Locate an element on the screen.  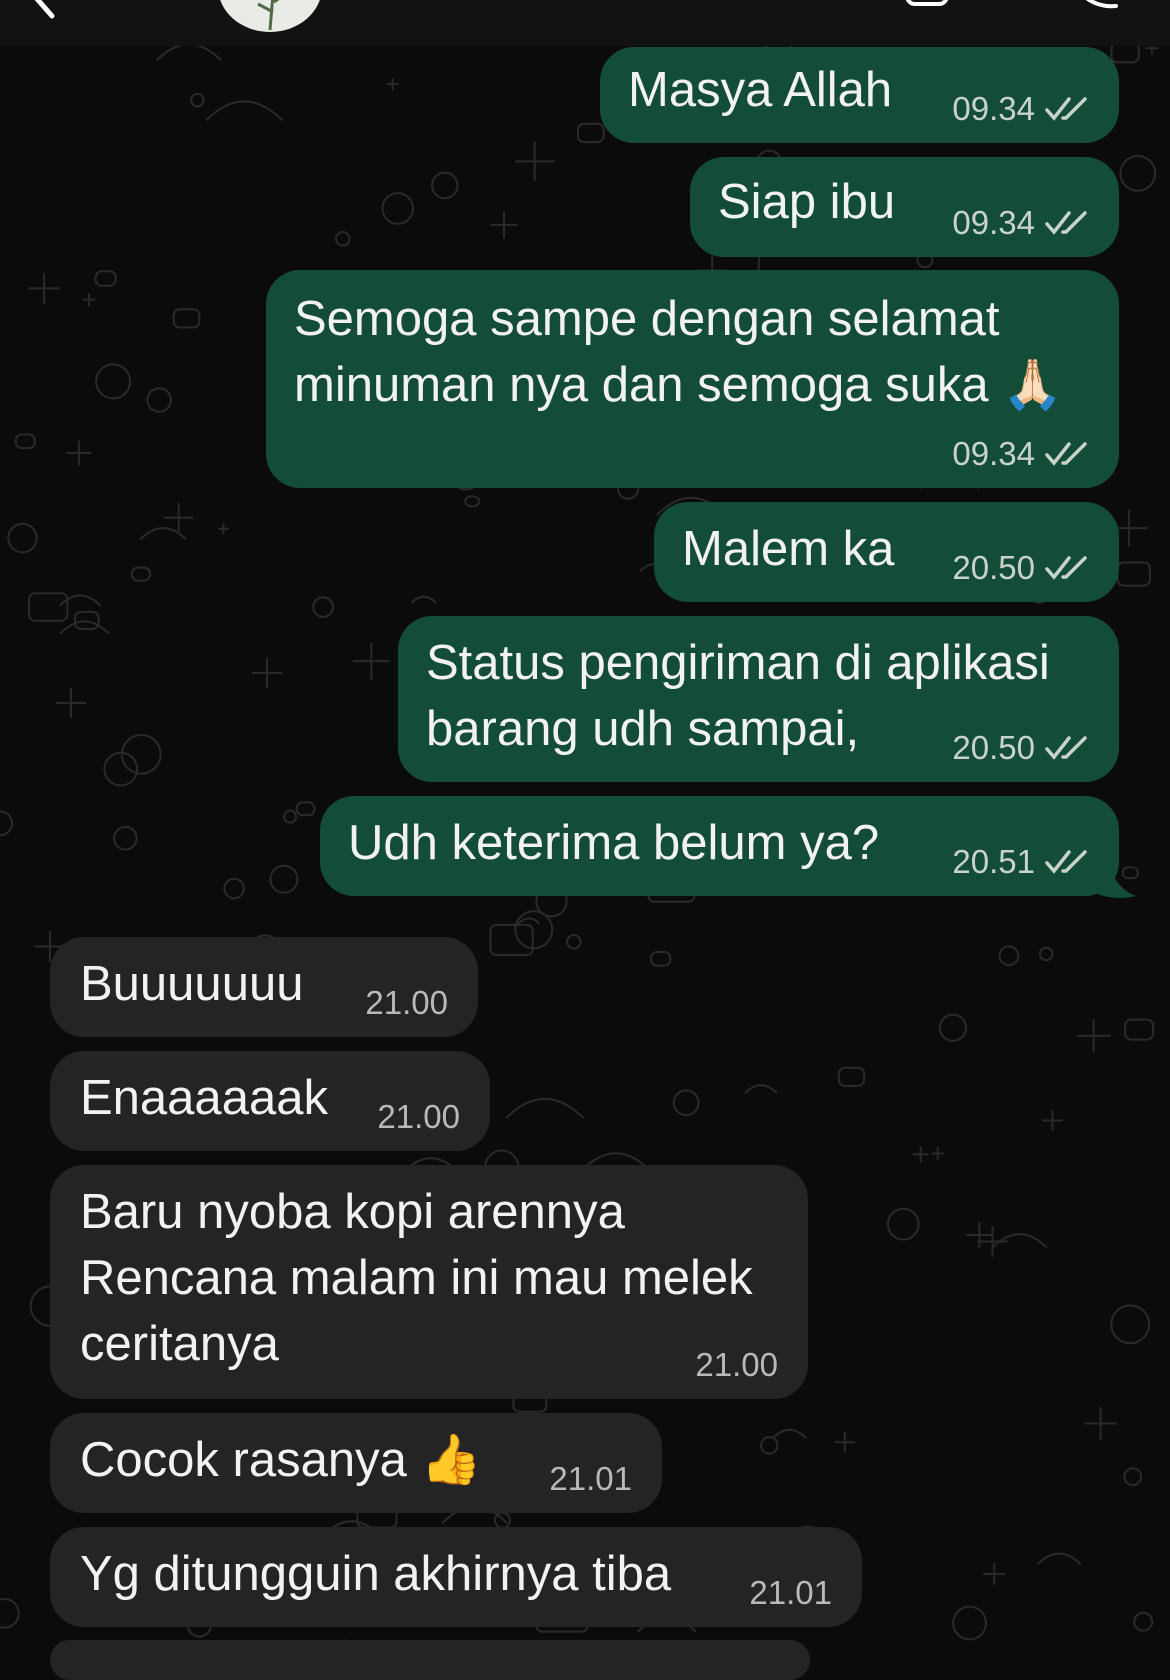
message-meta: 20.51 is located at coordinates (1021, 862).